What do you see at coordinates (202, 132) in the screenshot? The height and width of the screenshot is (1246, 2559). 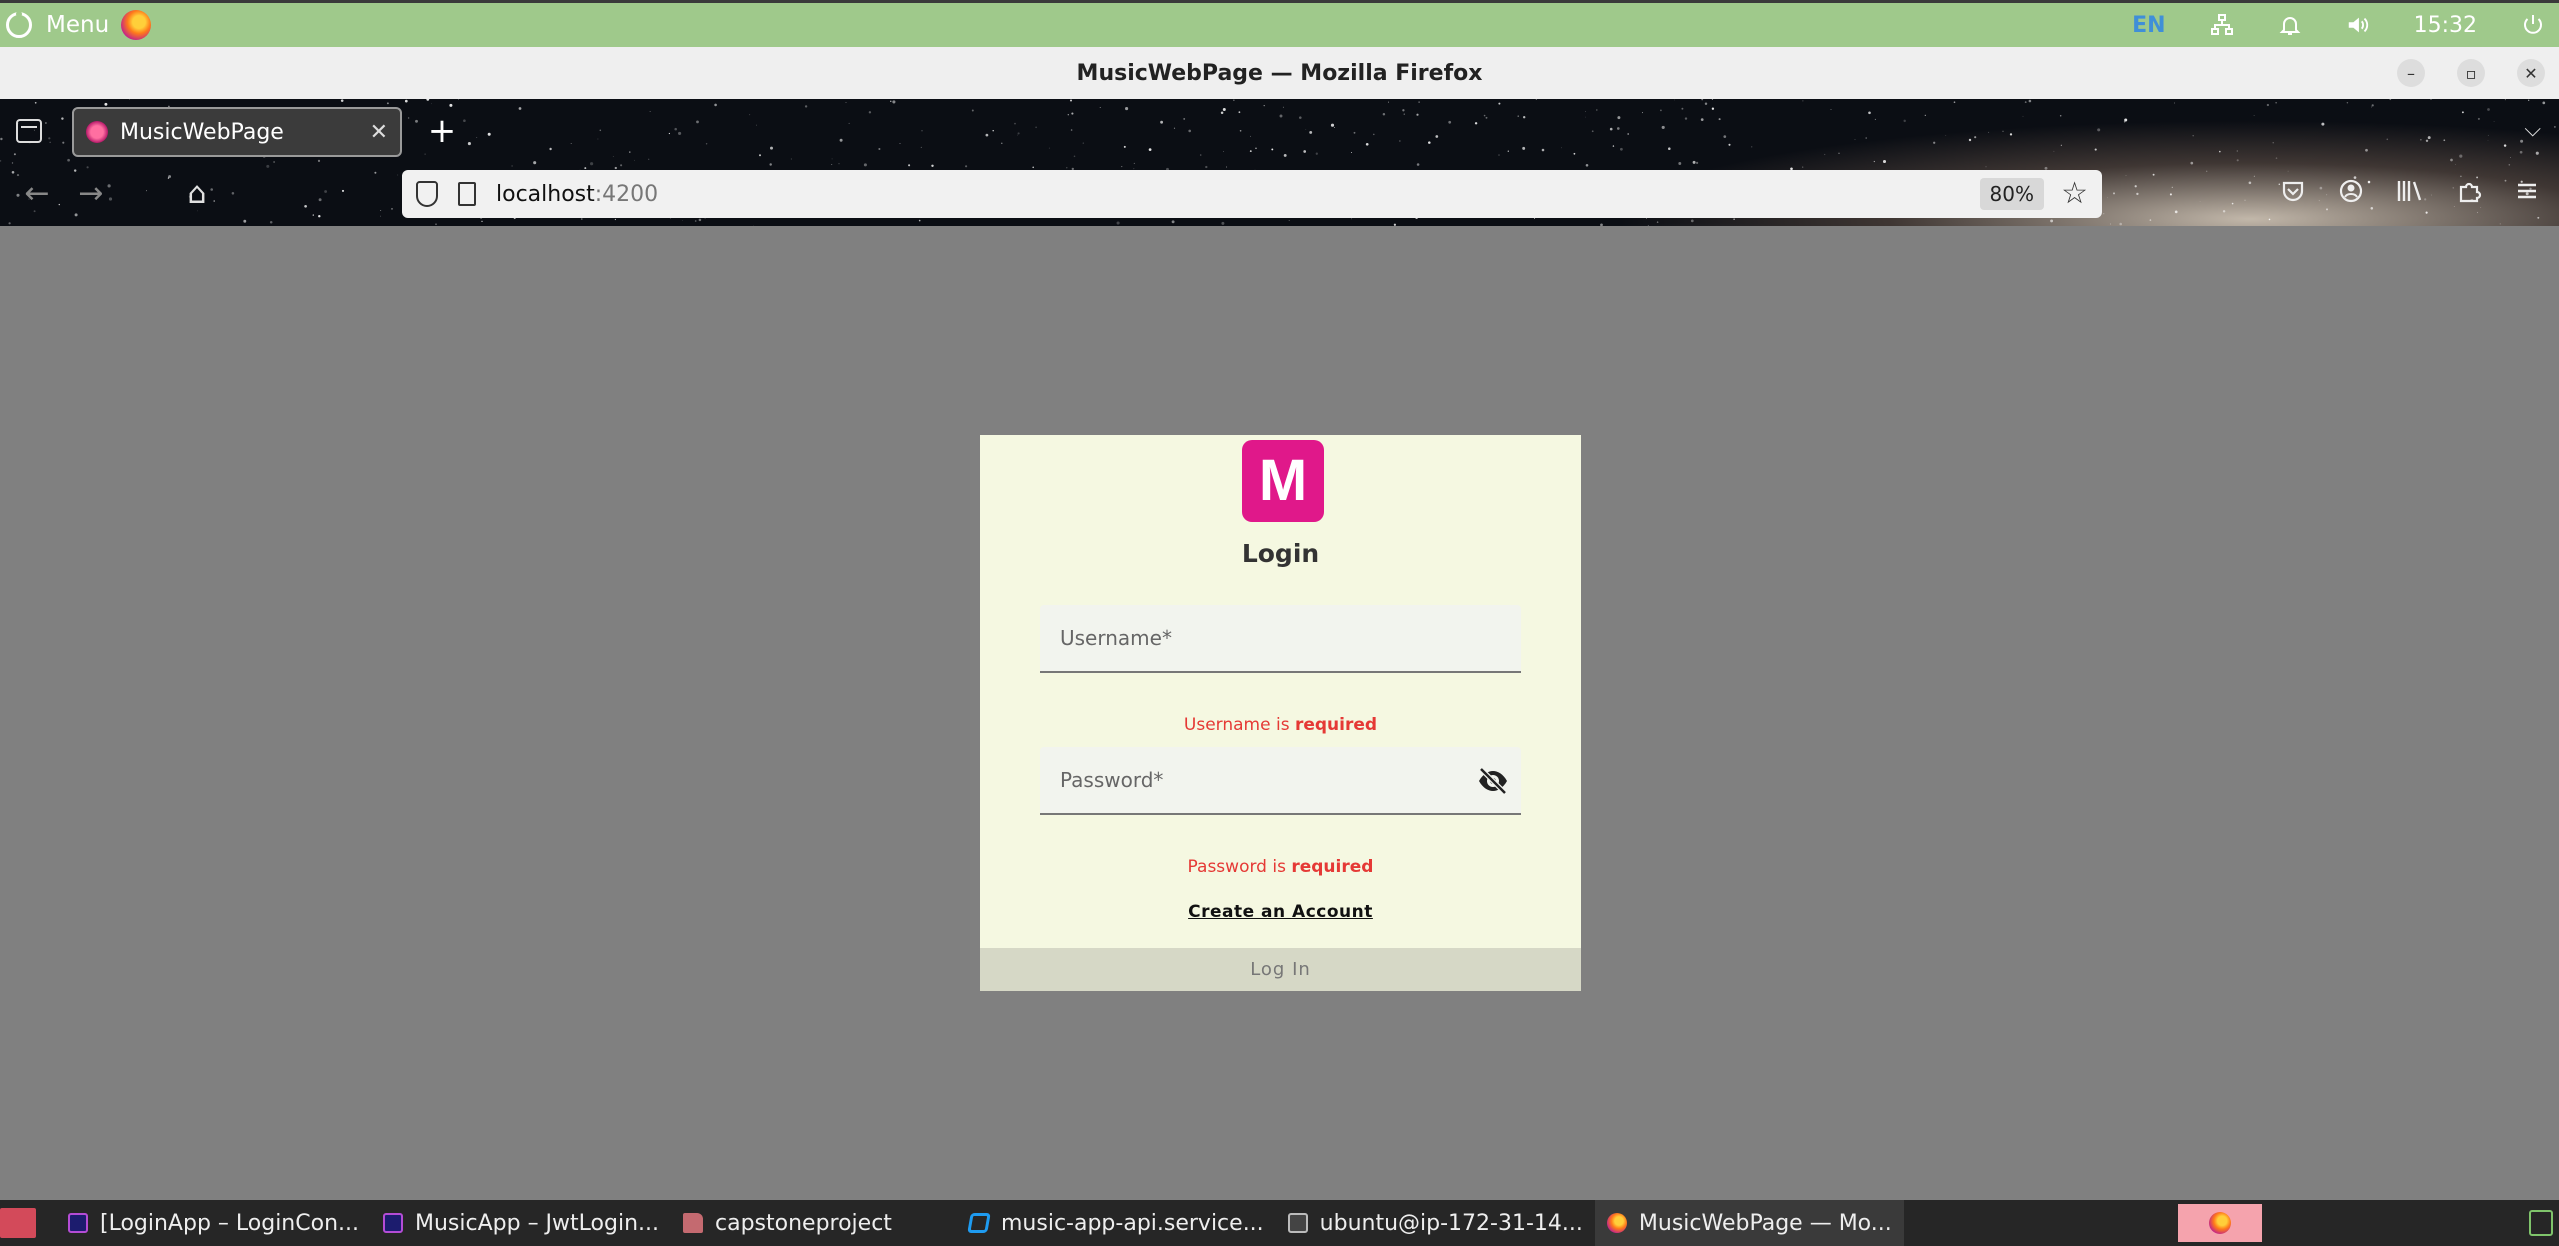 I see `tab-title: MusicWebPage` at bounding box center [202, 132].